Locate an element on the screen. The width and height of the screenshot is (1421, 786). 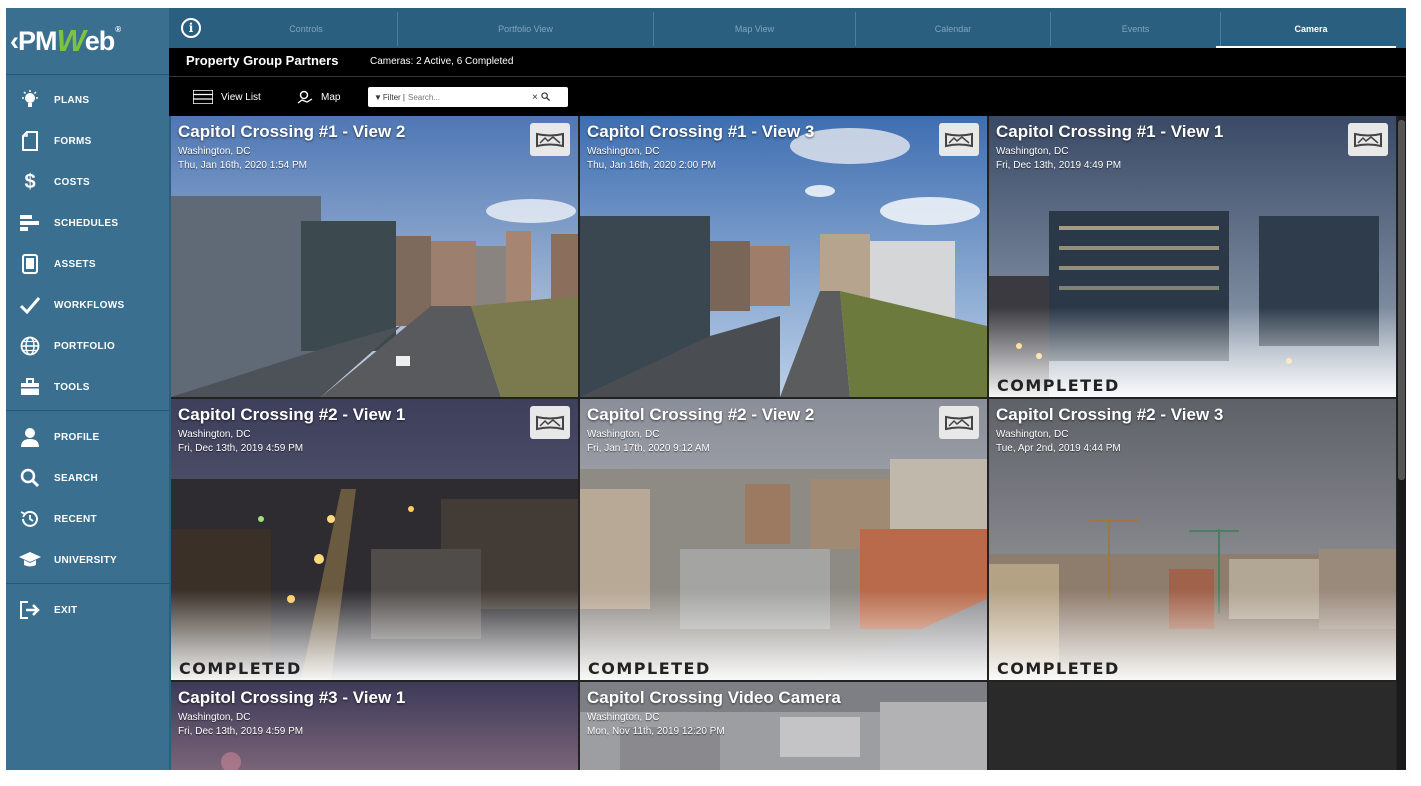
sidebar-item-forms: FORMS is located at coordinates (87, 141).